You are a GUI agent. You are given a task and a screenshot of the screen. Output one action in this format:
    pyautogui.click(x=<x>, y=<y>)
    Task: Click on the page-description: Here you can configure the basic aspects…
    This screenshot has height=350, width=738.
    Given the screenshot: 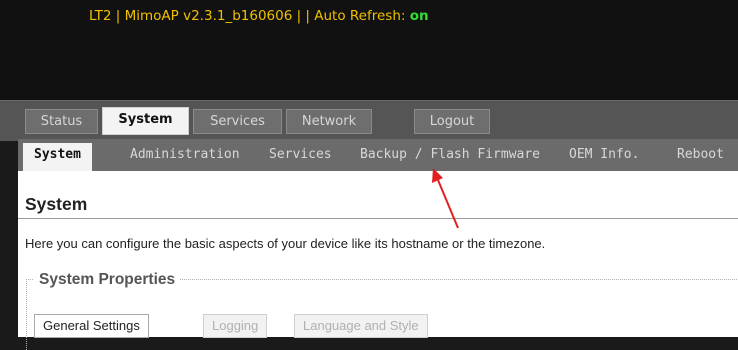 What is the action you would take?
    pyautogui.click(x=285, y=243)
    